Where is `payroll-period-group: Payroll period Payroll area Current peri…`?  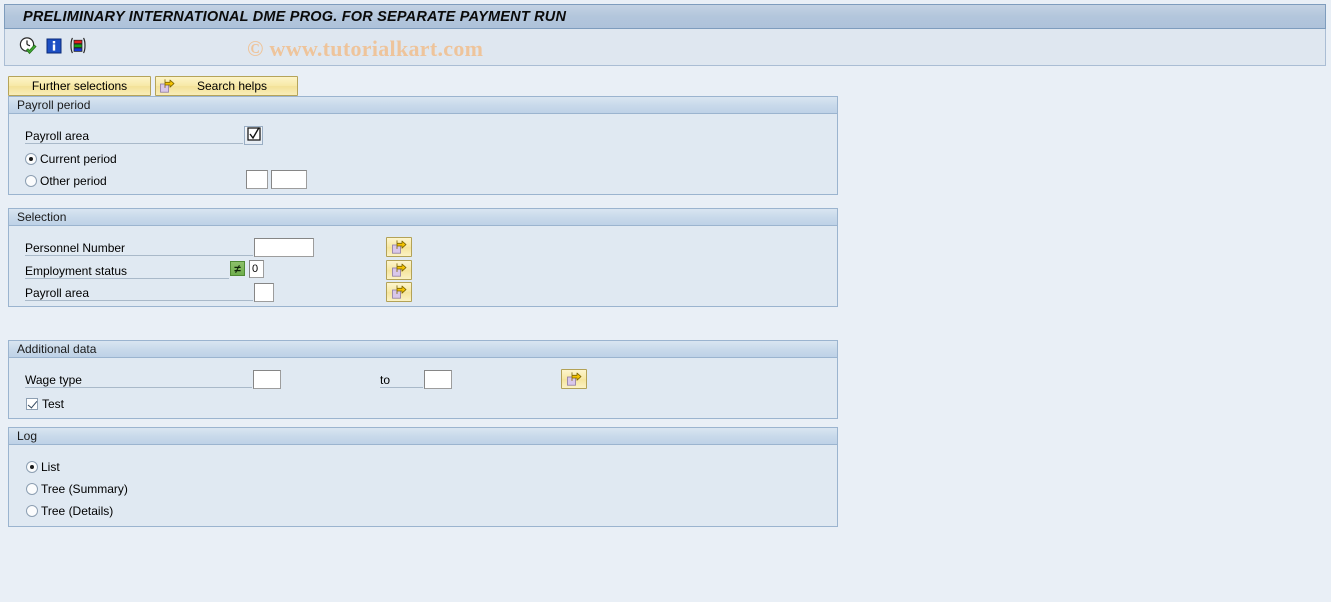 payroll-period-group: Payroll period Payroll area Current peri… is located at coordinates (423, 145).